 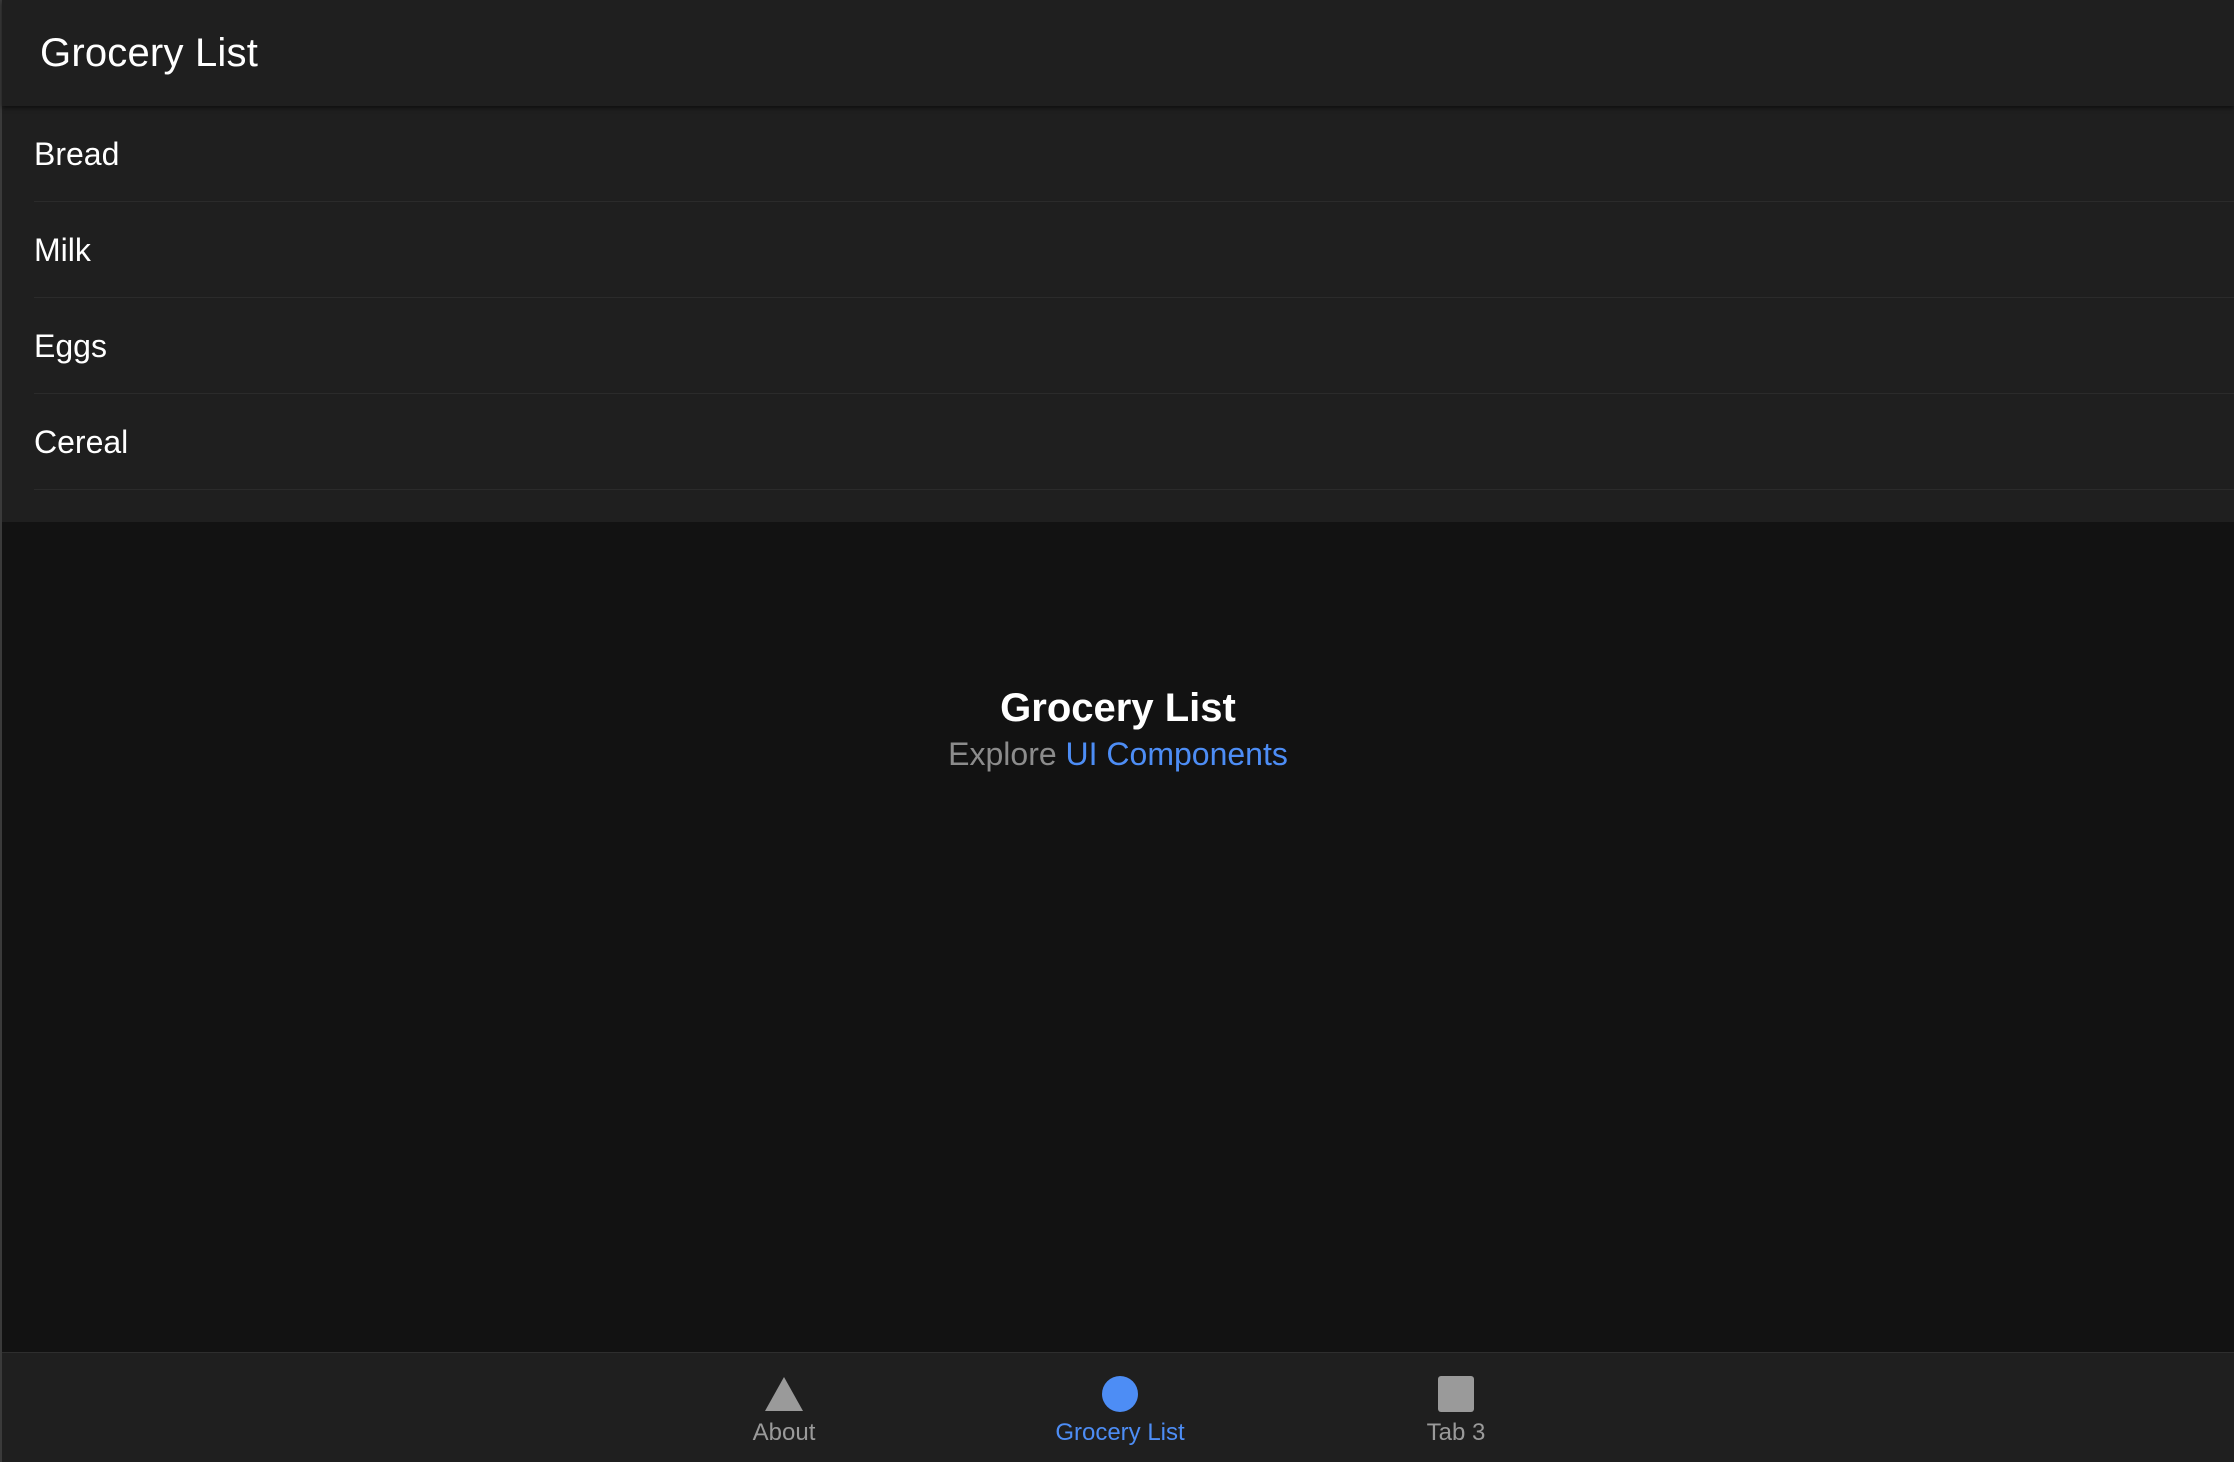 What do you see at coordinates (1118, 250) in the screenshot?
I see `list-item-milk: Milk` at bounding box center [1118, 250].